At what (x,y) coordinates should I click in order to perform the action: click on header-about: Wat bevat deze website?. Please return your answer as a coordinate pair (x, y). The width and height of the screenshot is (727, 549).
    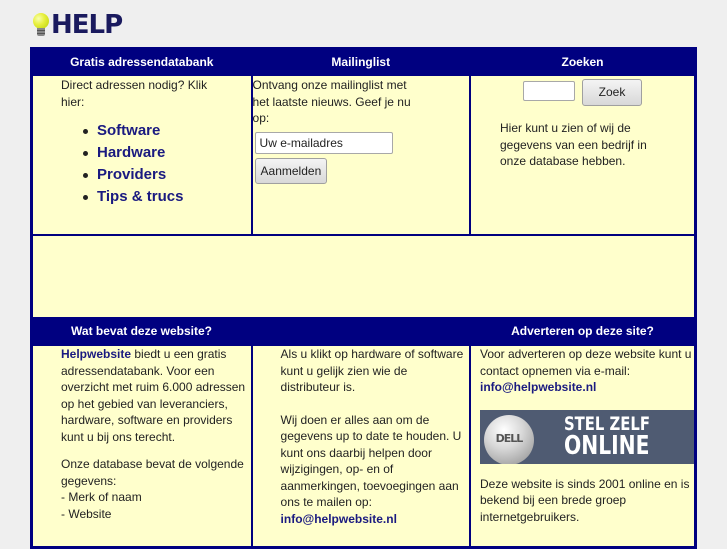
    Looking at the image, I should click on (251, 331).